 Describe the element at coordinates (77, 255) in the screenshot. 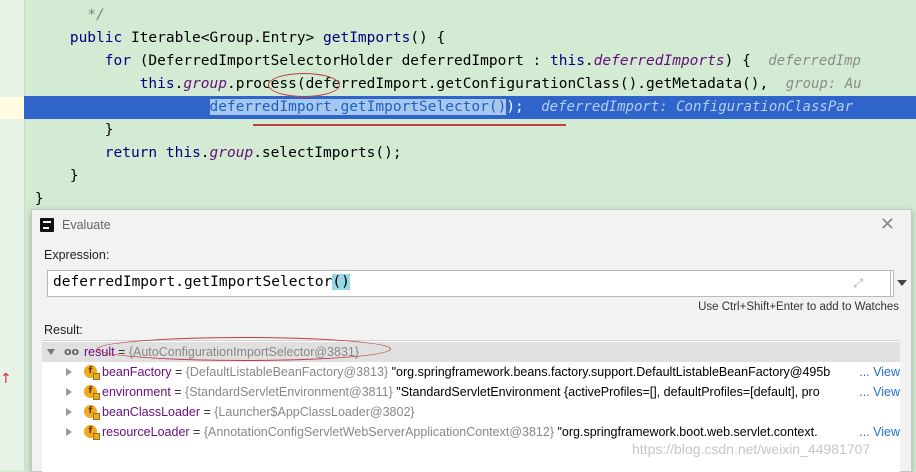

I see `expression-label: Expression:` at that location.